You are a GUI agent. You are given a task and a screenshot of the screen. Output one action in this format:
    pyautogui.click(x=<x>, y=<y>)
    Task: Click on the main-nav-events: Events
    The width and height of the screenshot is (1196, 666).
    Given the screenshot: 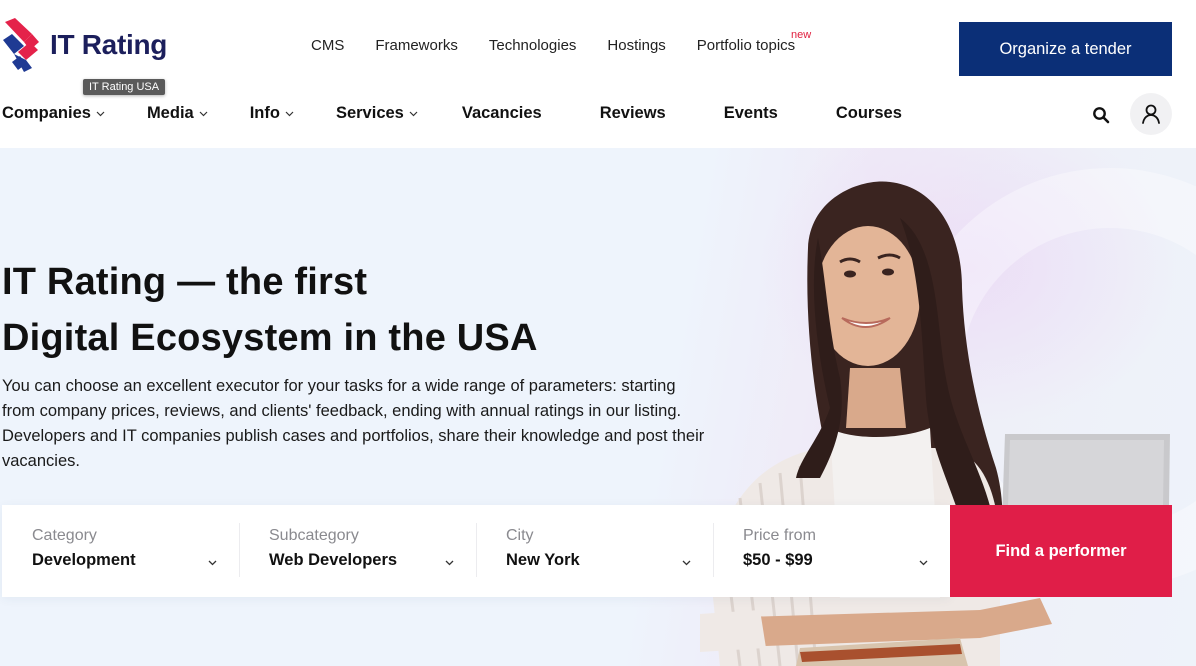 What is the action you would take?
    pyautogui.click(x=751, y=113)
    